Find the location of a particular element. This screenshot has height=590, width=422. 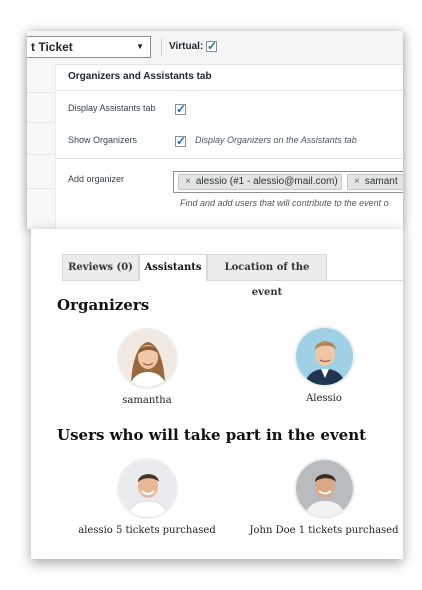

tab-assistants: Assistants is located at coordinates (173, 267).